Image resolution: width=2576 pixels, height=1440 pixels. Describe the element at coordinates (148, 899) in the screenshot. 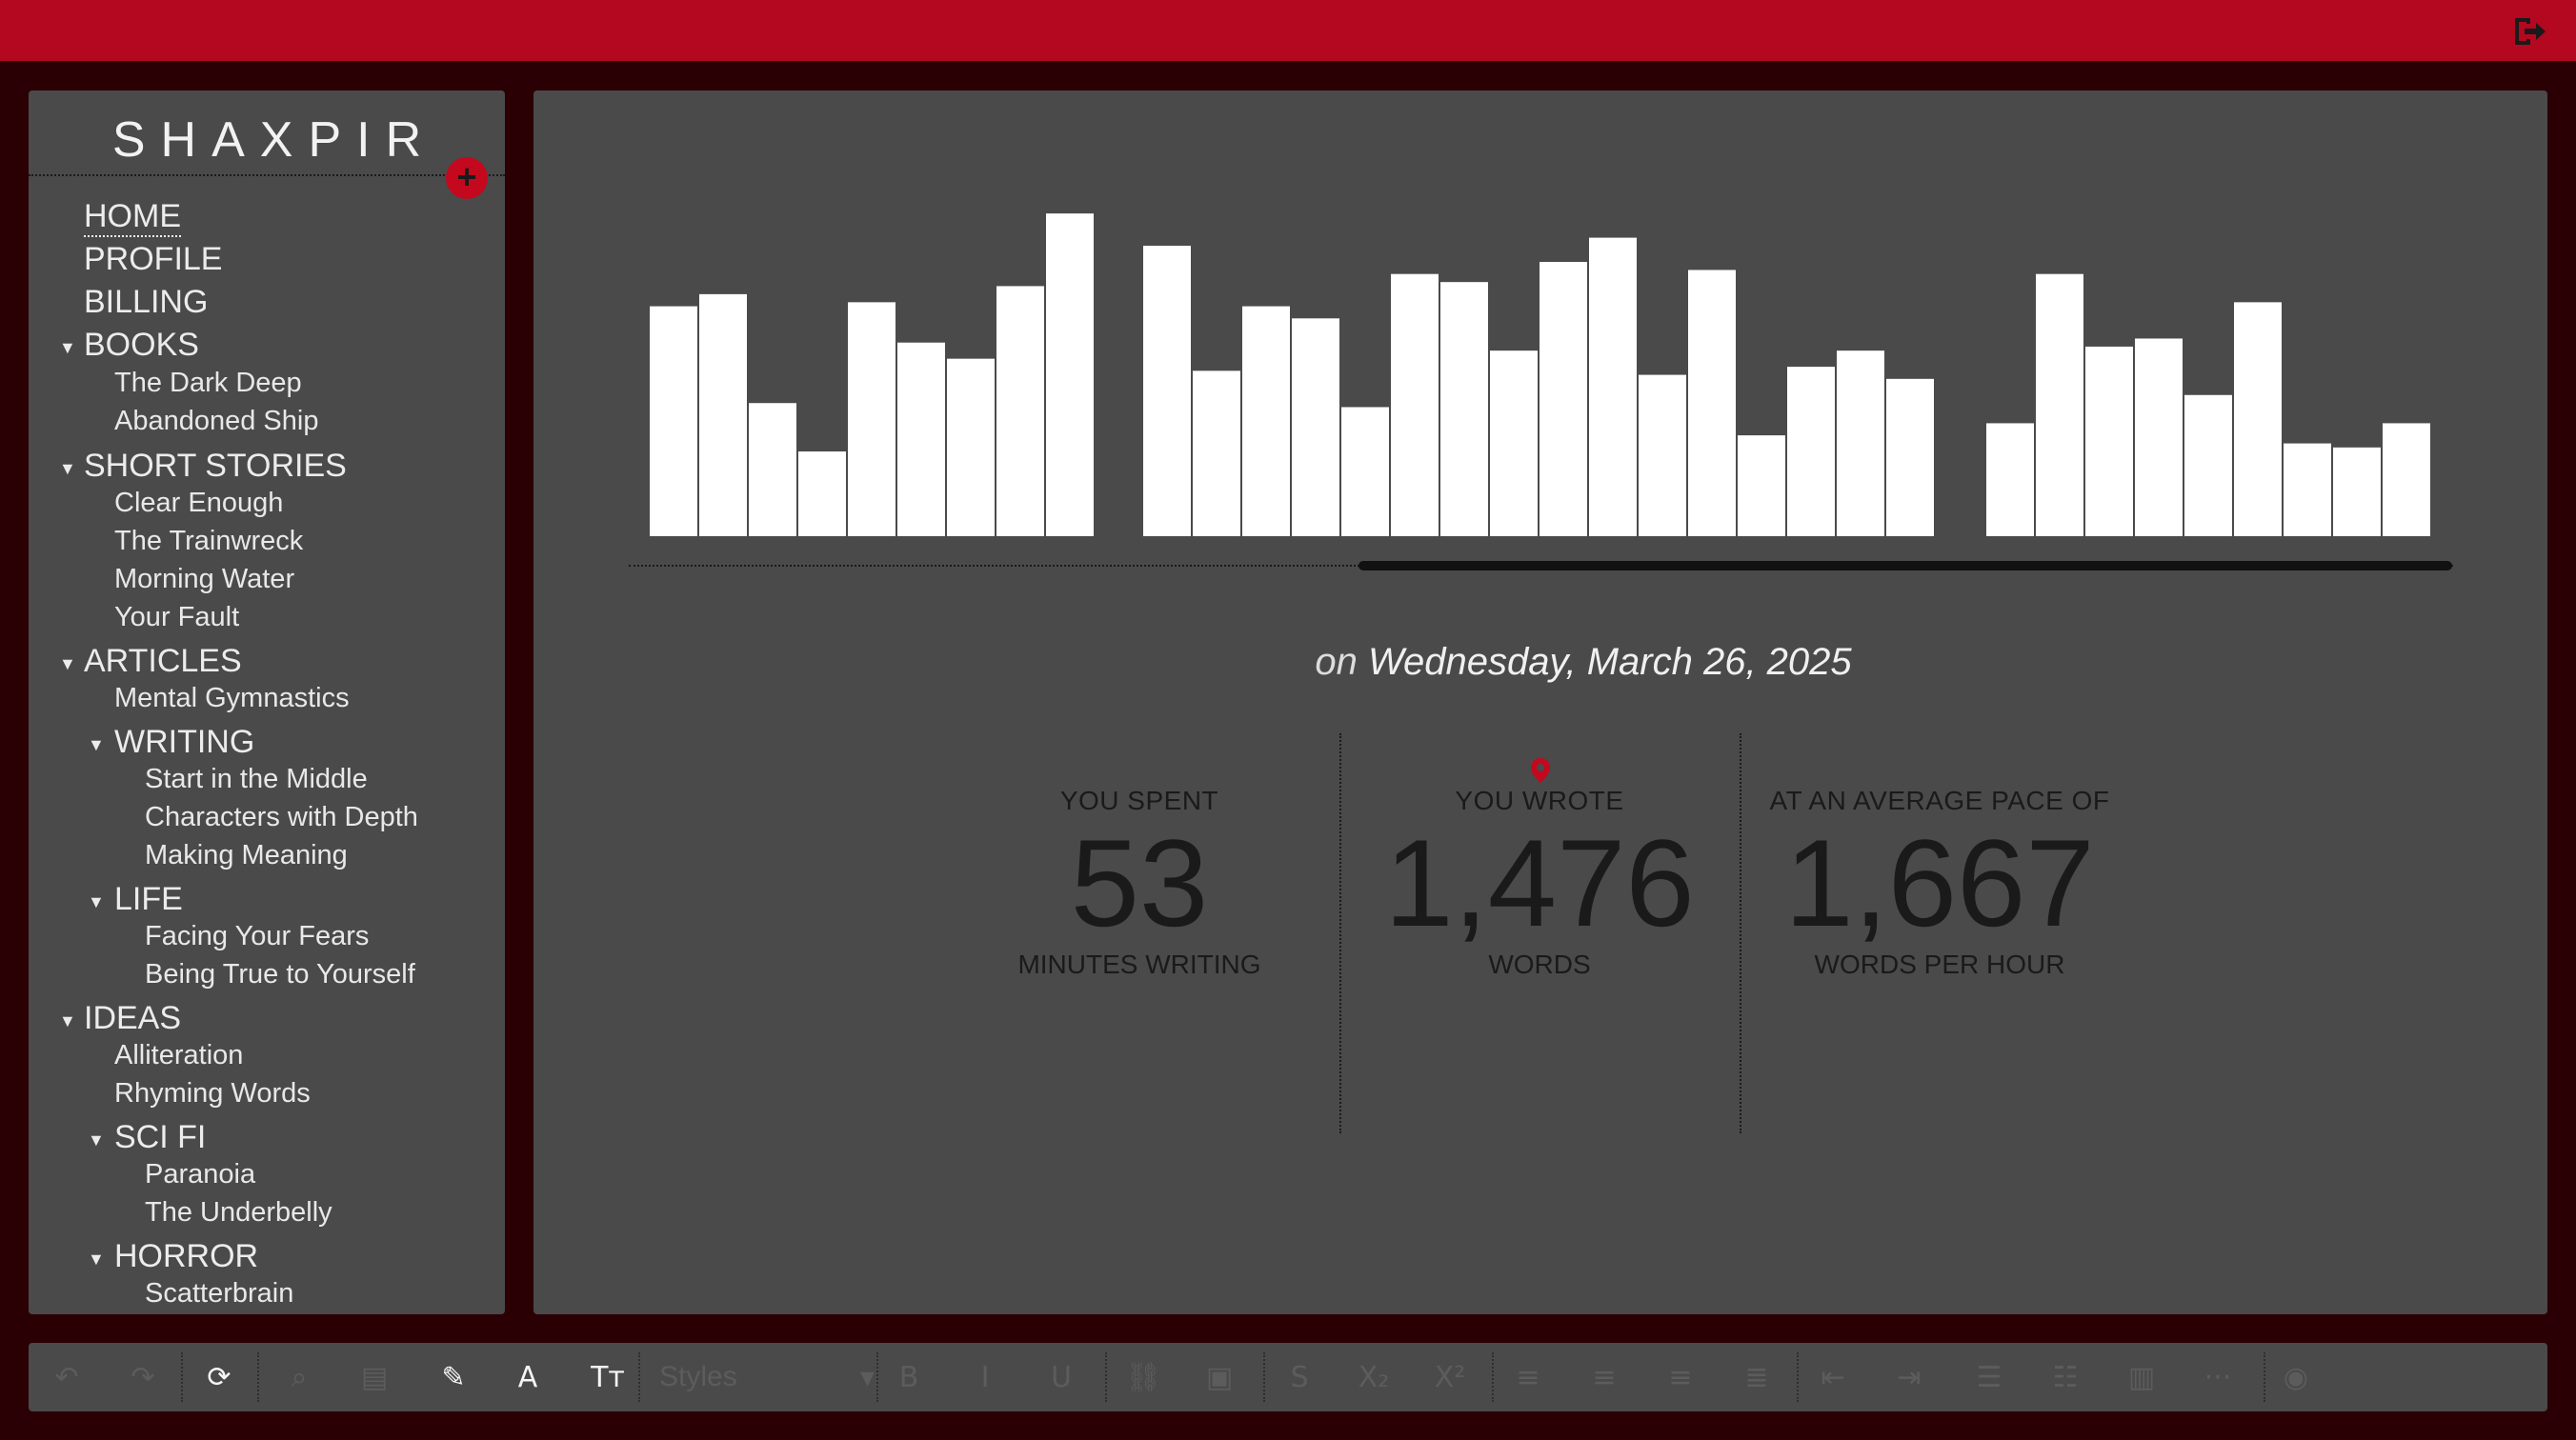

I see `sidebar-item: LIFE` at that location.